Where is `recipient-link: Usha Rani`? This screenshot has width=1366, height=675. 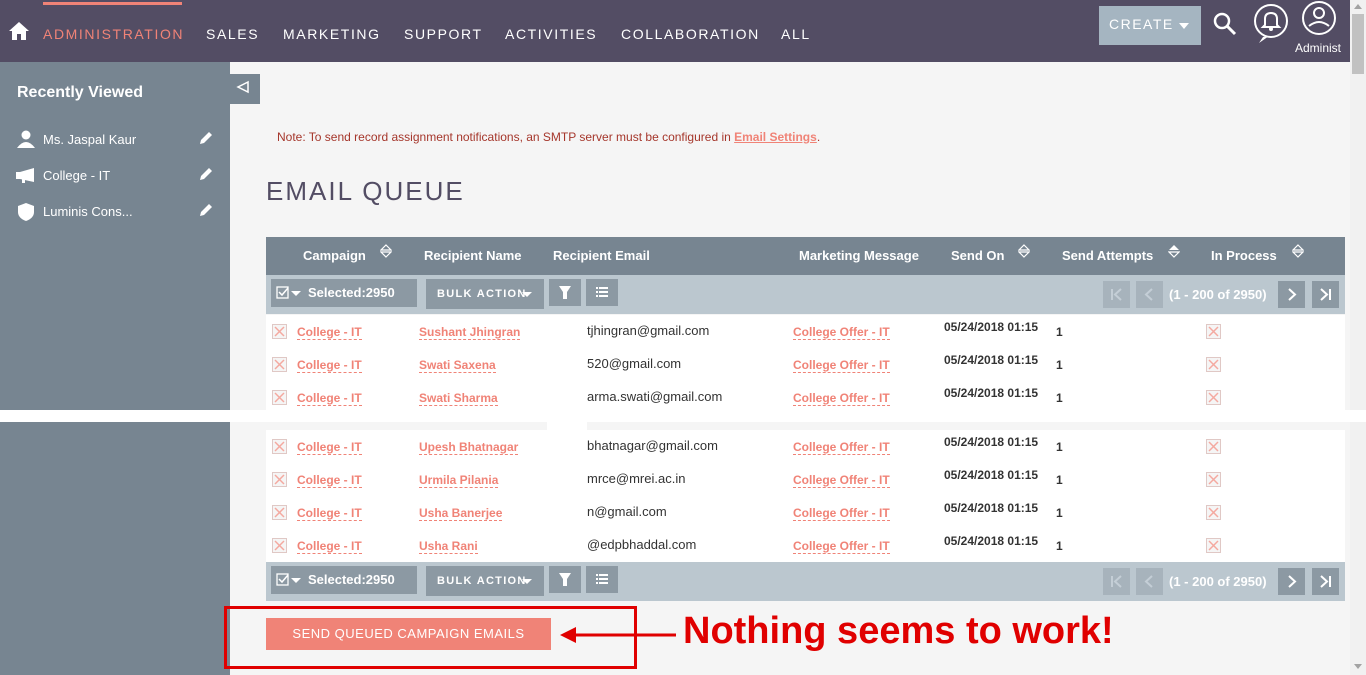 recipient-link: Usha Rani is located at coordinates (448, 546).